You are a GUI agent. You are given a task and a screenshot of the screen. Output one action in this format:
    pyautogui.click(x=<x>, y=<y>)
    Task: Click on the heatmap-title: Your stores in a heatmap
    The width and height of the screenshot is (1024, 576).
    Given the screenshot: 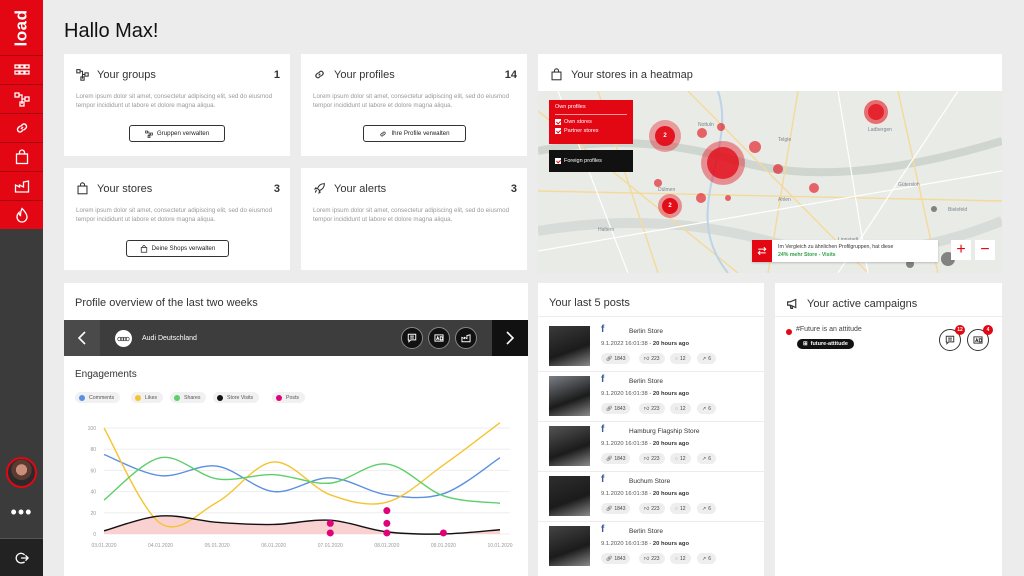 What is the action you would take?
    pyautogui.click(x=632, y=75)
    